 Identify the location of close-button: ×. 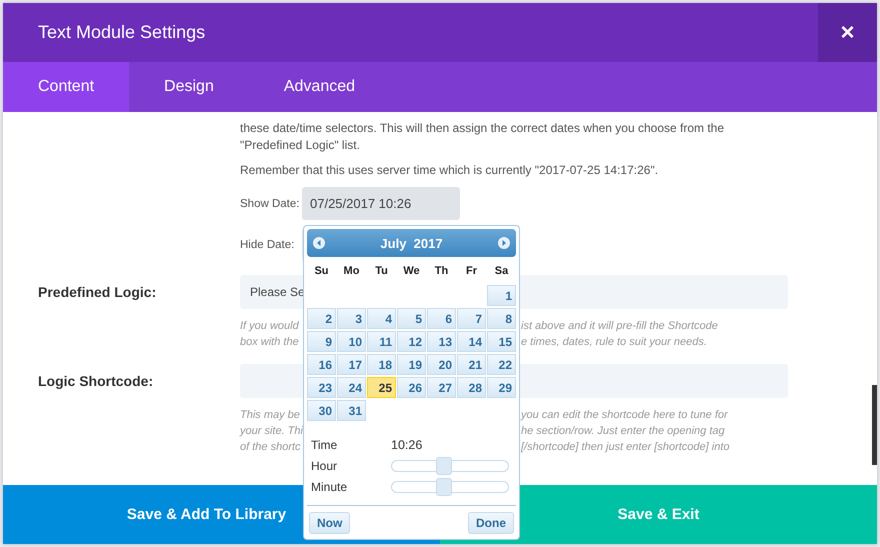
(847, 32).